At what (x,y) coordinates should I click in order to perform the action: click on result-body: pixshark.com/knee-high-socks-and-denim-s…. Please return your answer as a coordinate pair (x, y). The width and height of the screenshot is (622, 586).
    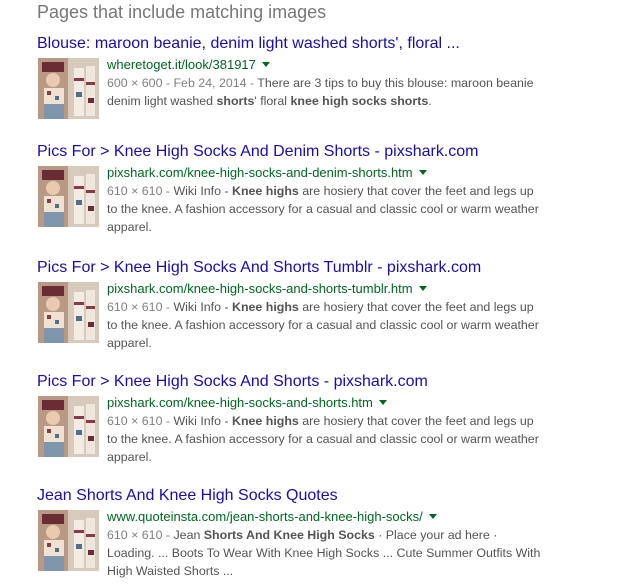
    Looking at the image, I should click on (327, 200).